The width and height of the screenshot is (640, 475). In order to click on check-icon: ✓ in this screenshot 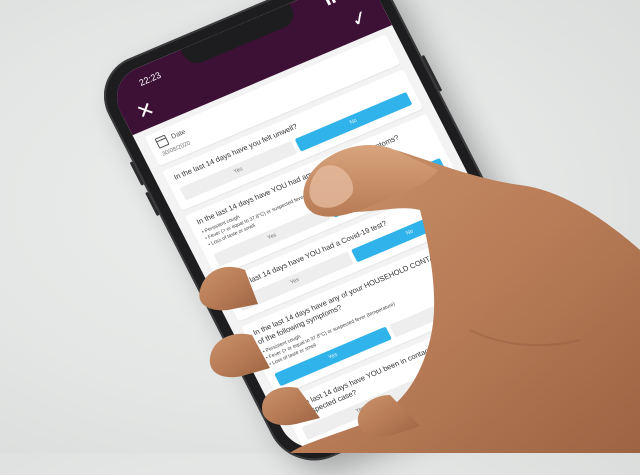, I will do `click(359, 19)`.